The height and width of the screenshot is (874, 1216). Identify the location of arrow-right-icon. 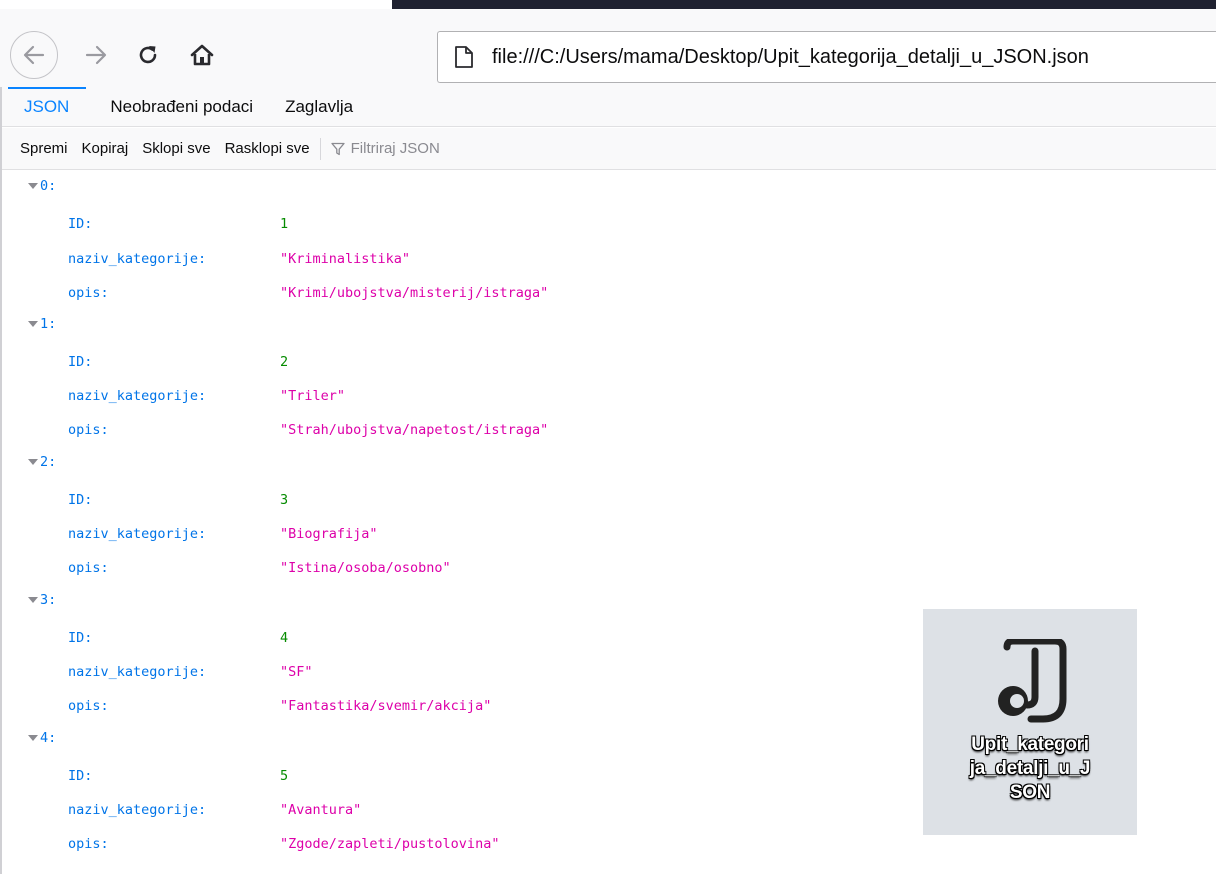
(96, 55).